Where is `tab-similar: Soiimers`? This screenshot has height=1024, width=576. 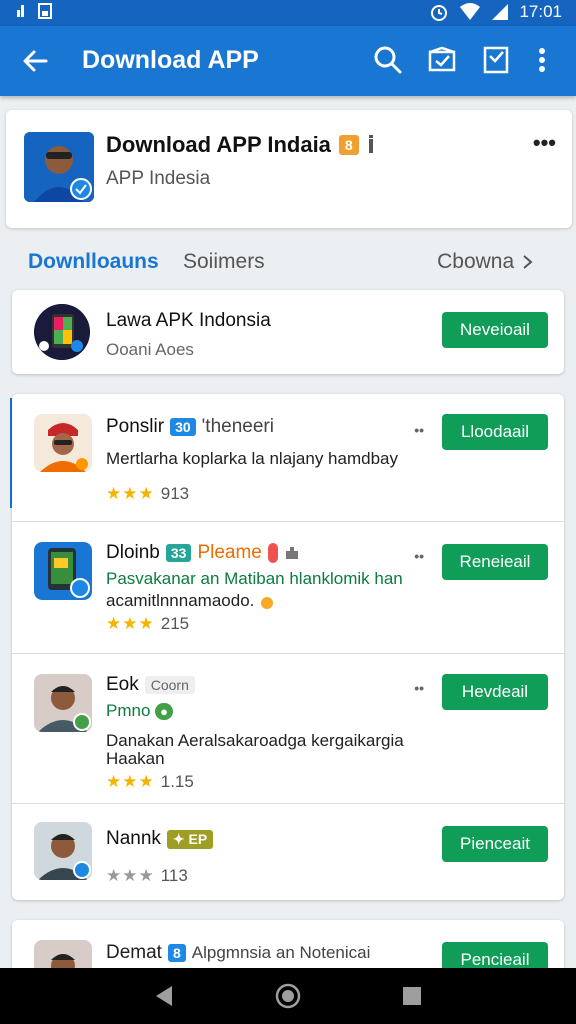 tab-similar: Soiimers is located at coordinates (224, 262).